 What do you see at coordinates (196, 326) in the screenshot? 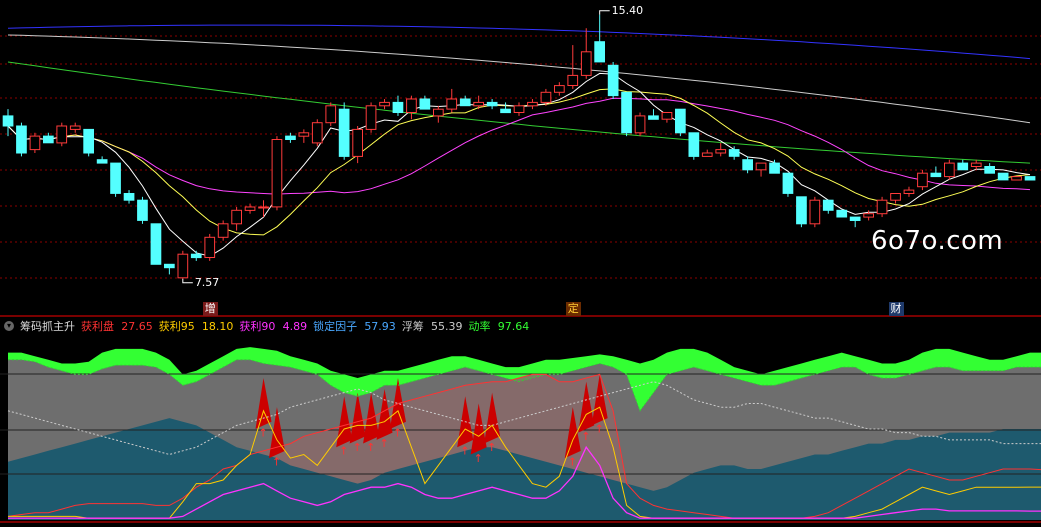
I see `legend-item-huoli95: 获利95: 18.10` at bounding box center [196, 326].